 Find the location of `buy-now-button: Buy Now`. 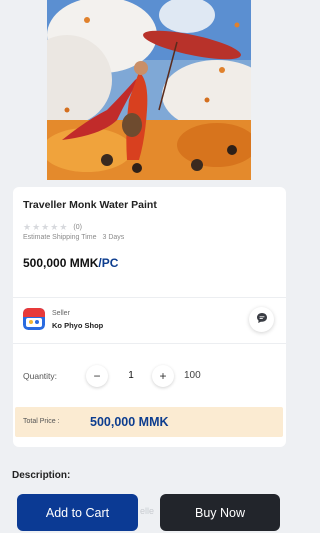

buy-now-button: Buy Now is located at coordinates (220, 512).